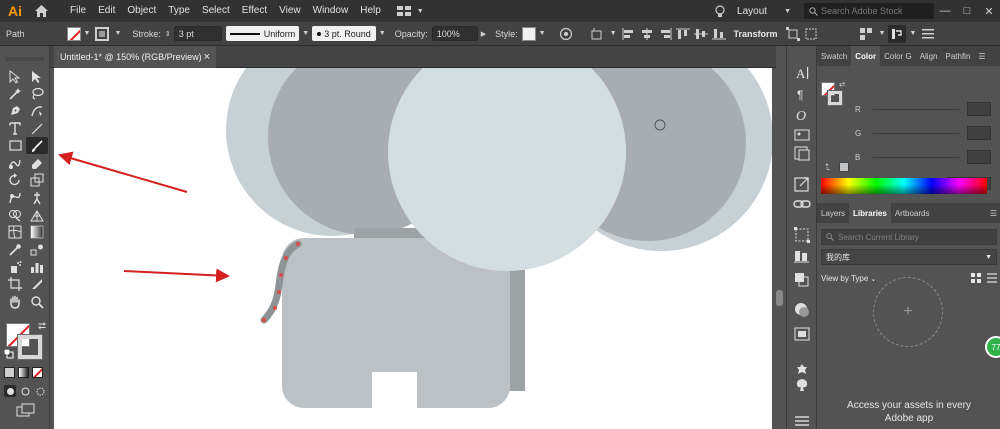  I want to click on character-panel-icon: A, so click(802, 73).